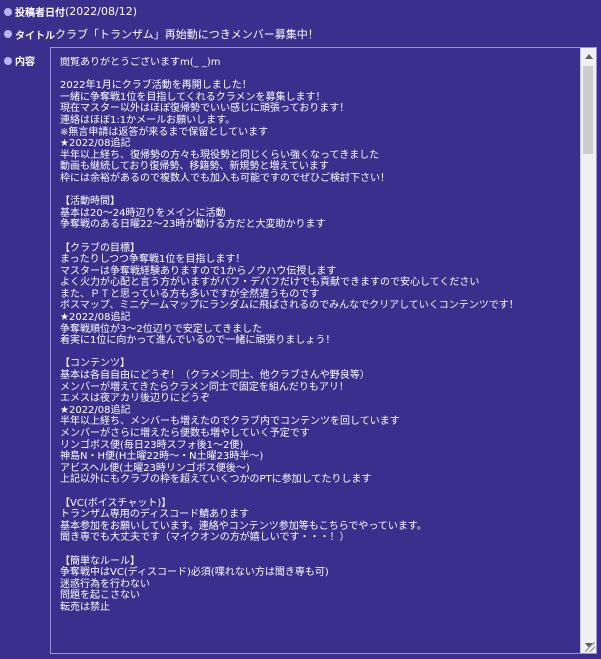 This screenshot has height=659, width=601. I want to click on content-line: ※無言申請は返答が来るまで保留としています, so click(164, 132).